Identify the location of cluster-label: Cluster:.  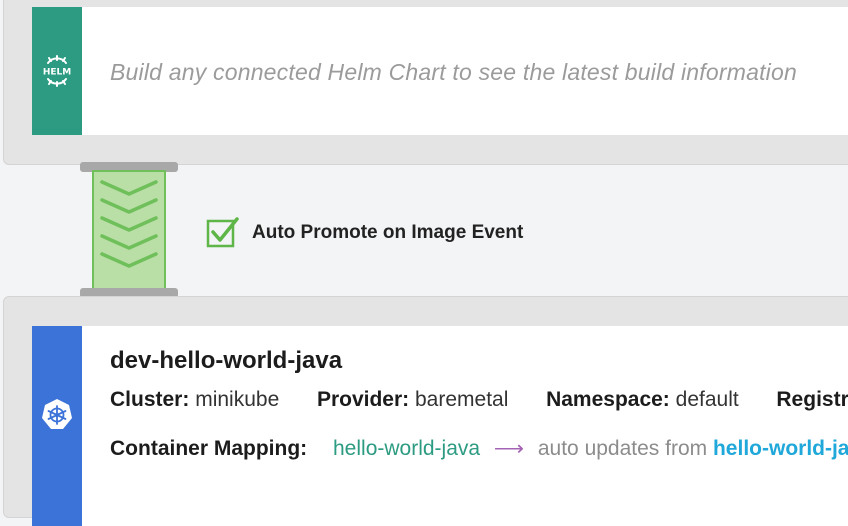
(150, 399).